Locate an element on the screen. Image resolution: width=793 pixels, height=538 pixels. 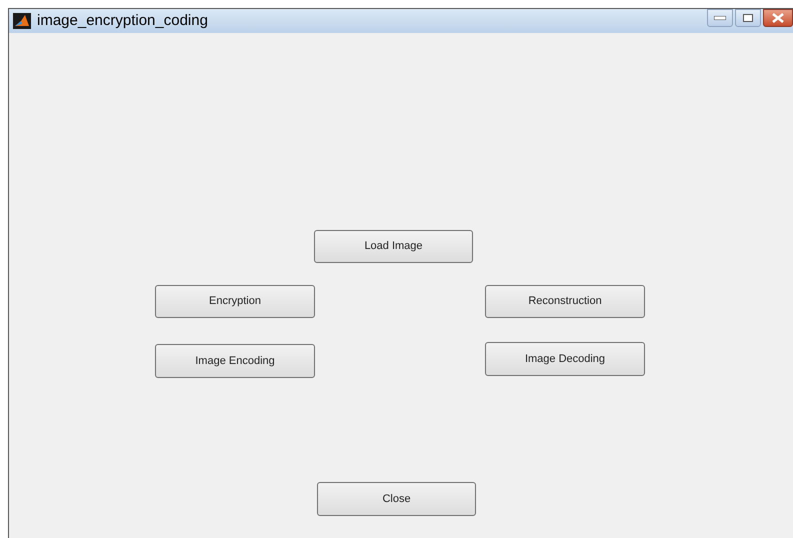
push-button: Image Decoding is located at coordinates (565, 359).